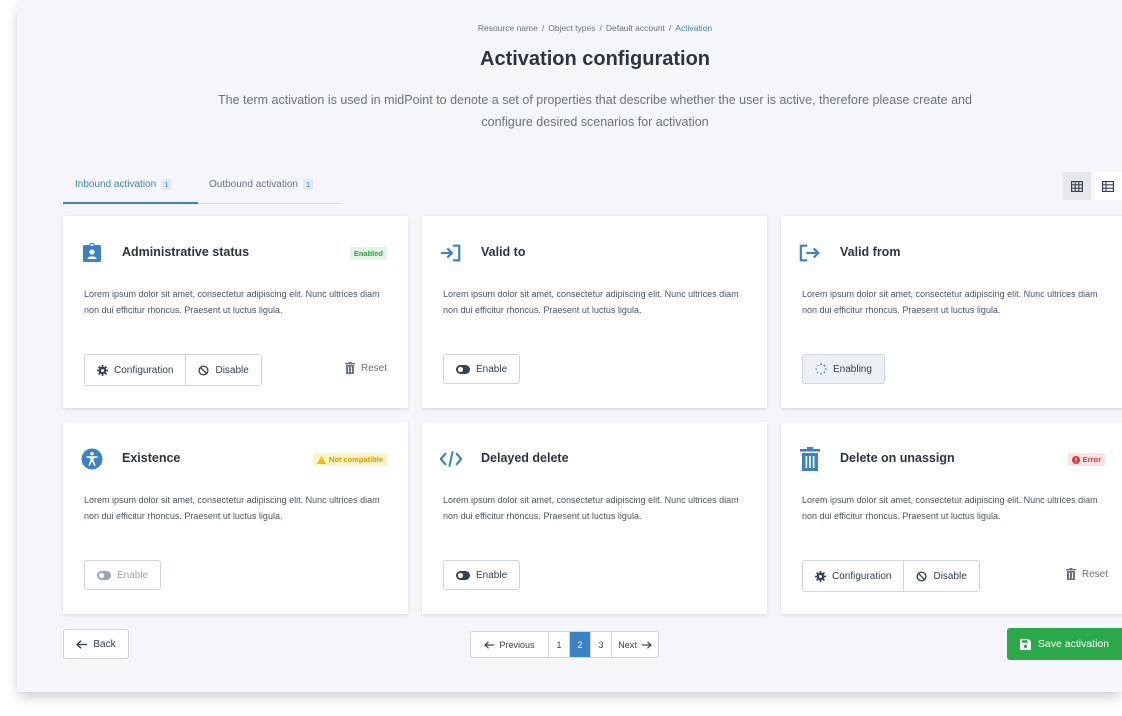 The image size is (1122, 716). Describe the element at coordinates (355, 459) in the screenshot. I see `badge-label: Not compatible` at that location.